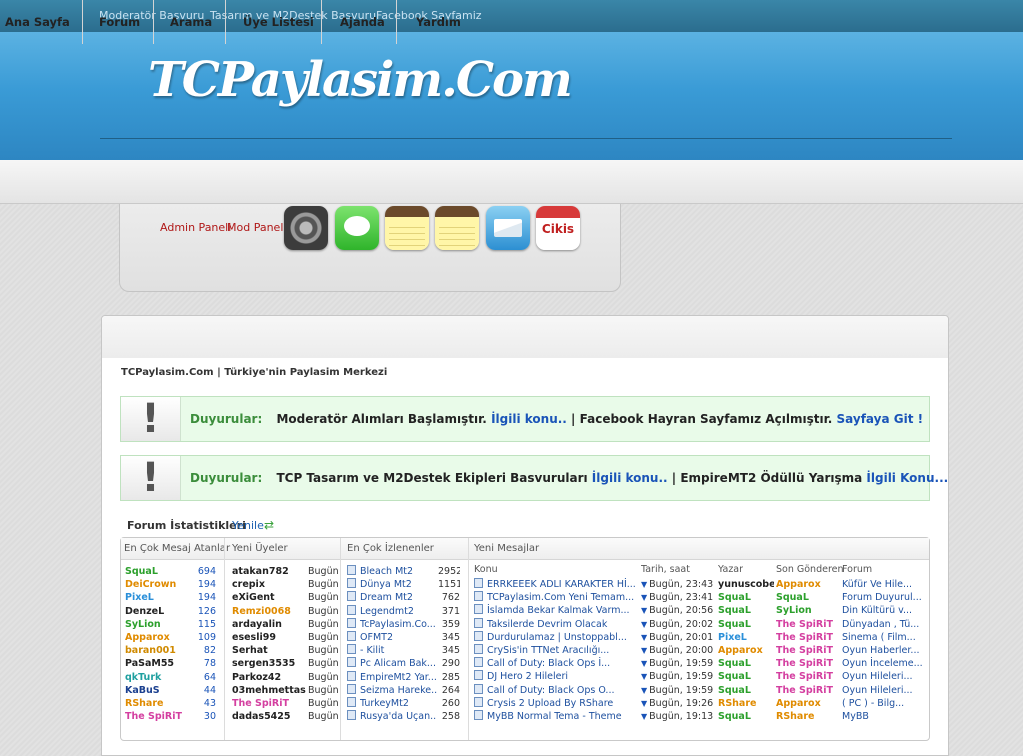 Image resolution: width=1023 pixels, height=756 pixels. I want to click on new-member-name: atakan782, so click(269, 571).